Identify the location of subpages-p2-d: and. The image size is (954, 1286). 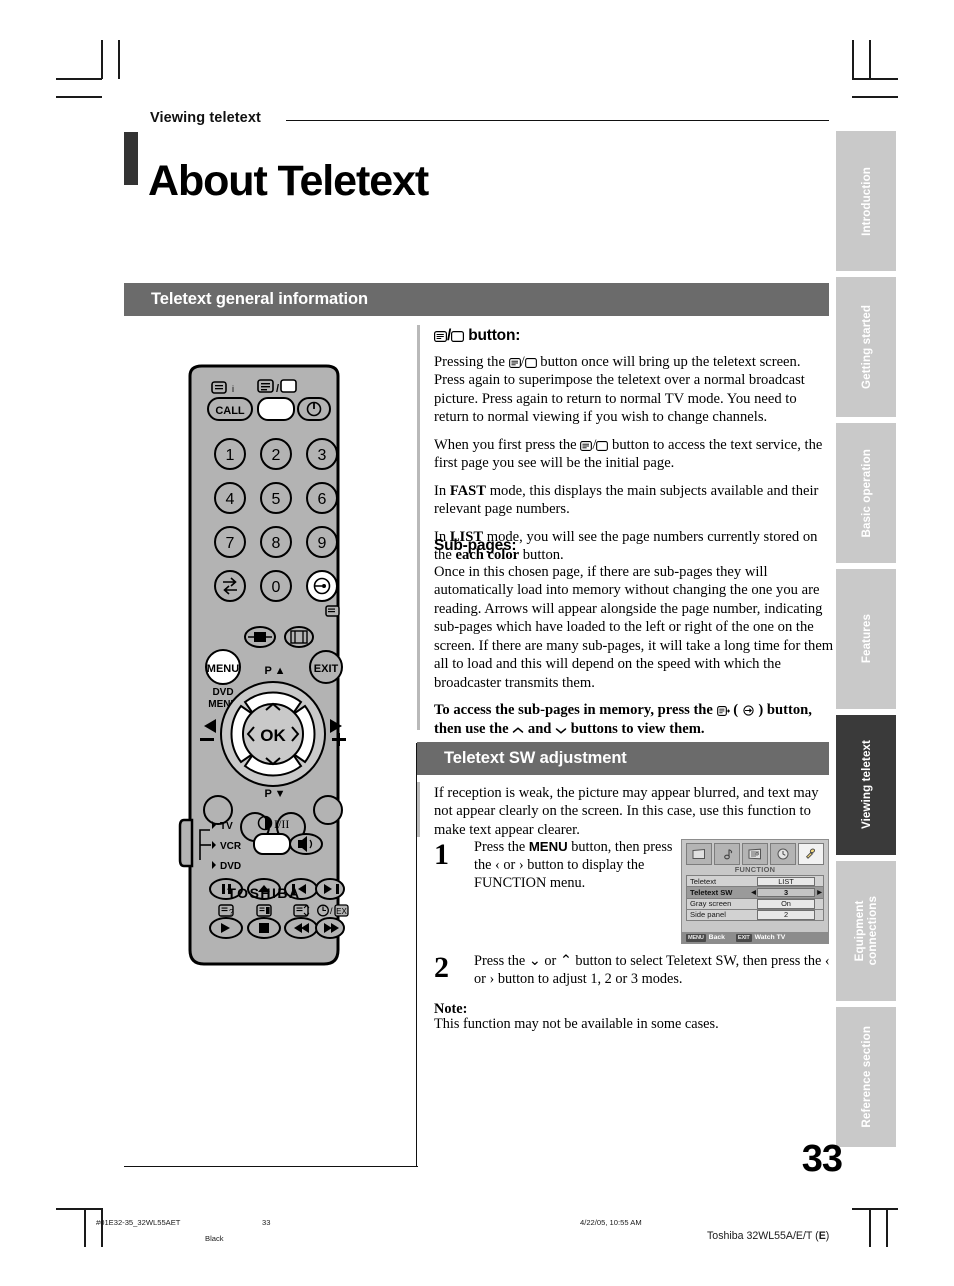
(540, 728).